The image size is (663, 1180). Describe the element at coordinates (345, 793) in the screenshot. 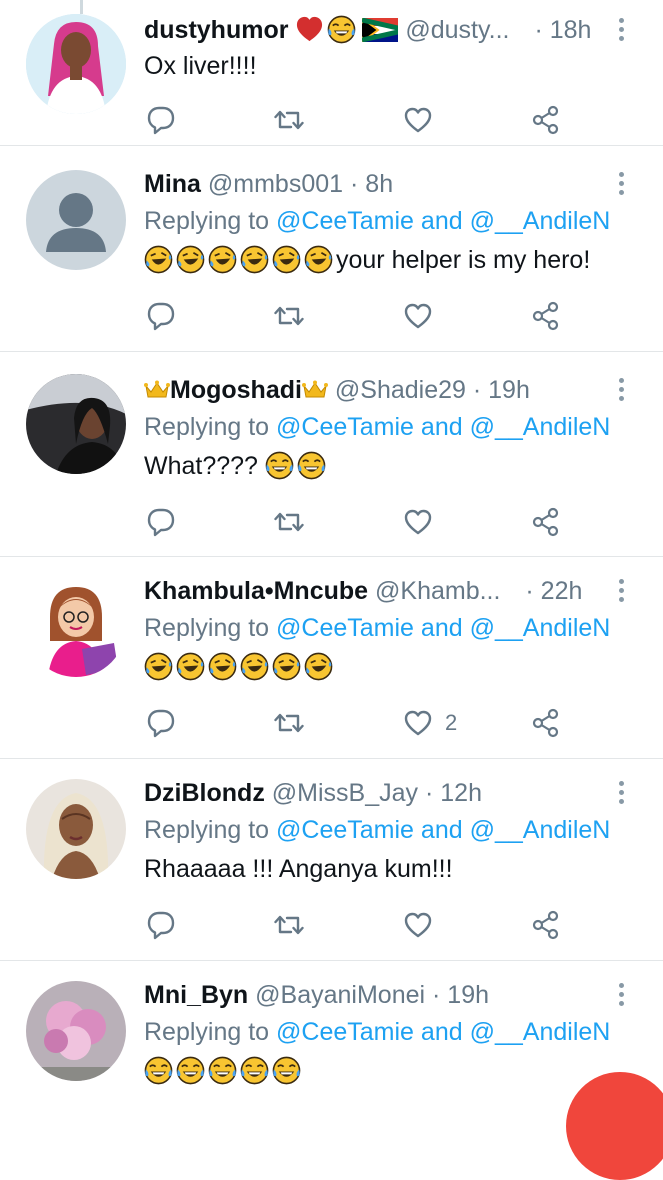

I see `user-handle: @MissB_Jay` at that location.